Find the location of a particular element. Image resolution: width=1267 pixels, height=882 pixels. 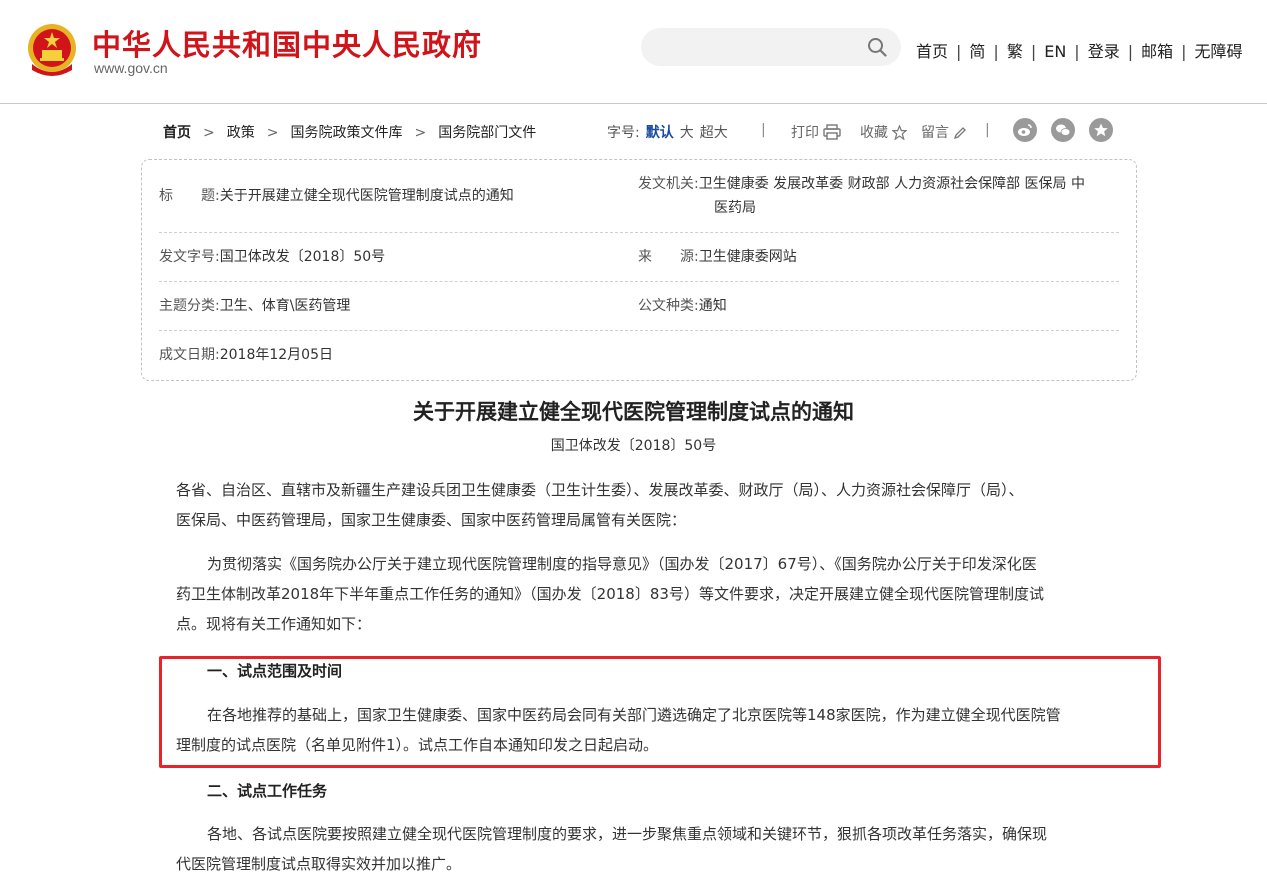

font-size-large: 大 is located at coordinates (687, 133).